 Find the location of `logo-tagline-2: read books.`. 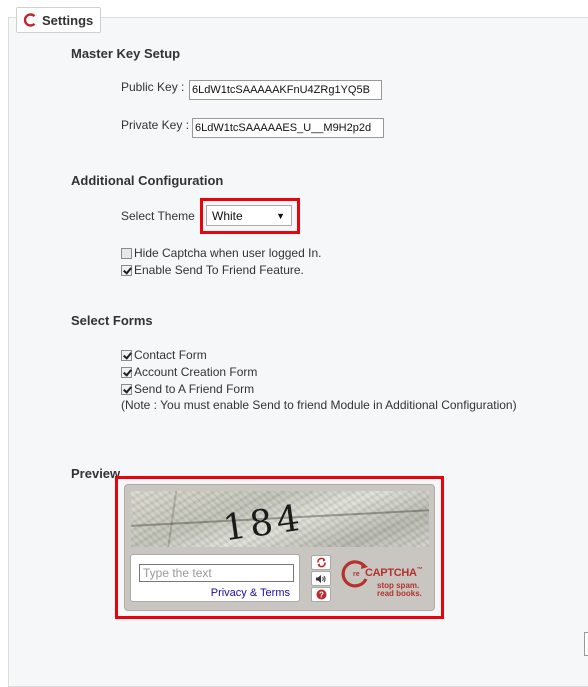

logo-tagline-2: read books. is located at coordinates (399, 593).